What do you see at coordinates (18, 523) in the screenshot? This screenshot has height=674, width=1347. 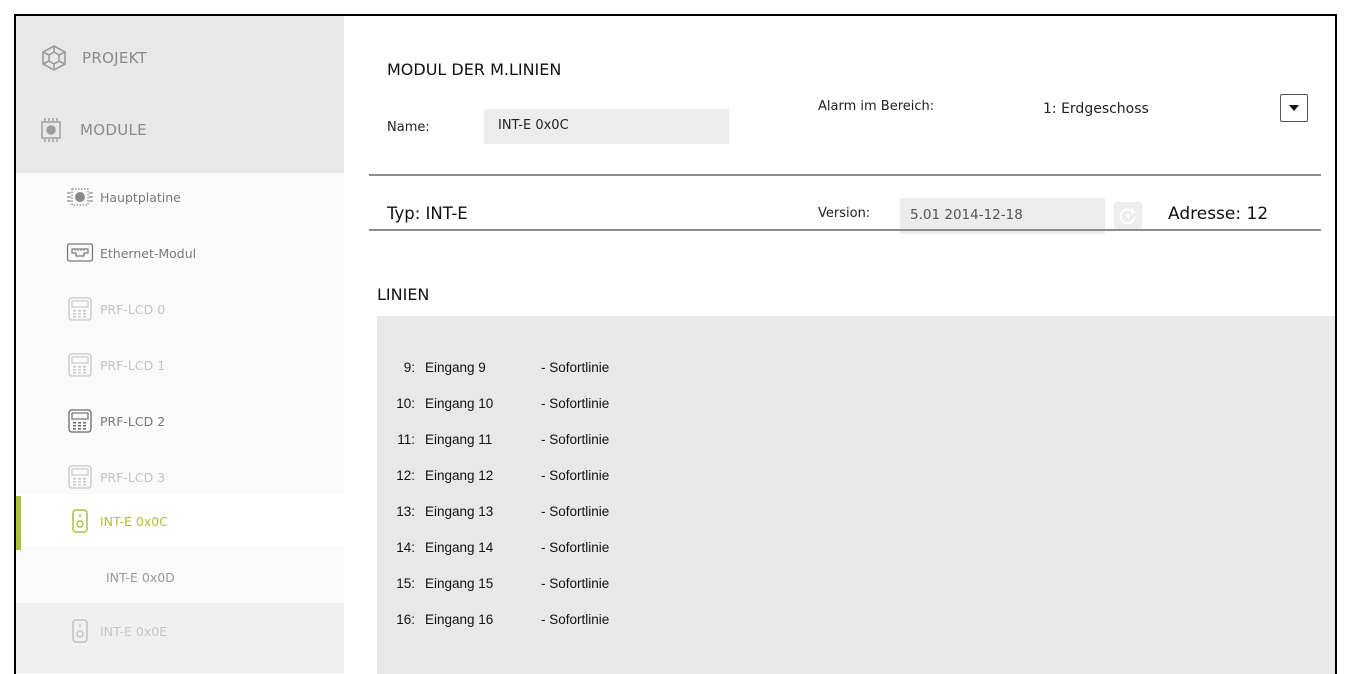 I see `active-item-indicator` at bounding box center [18, 523].